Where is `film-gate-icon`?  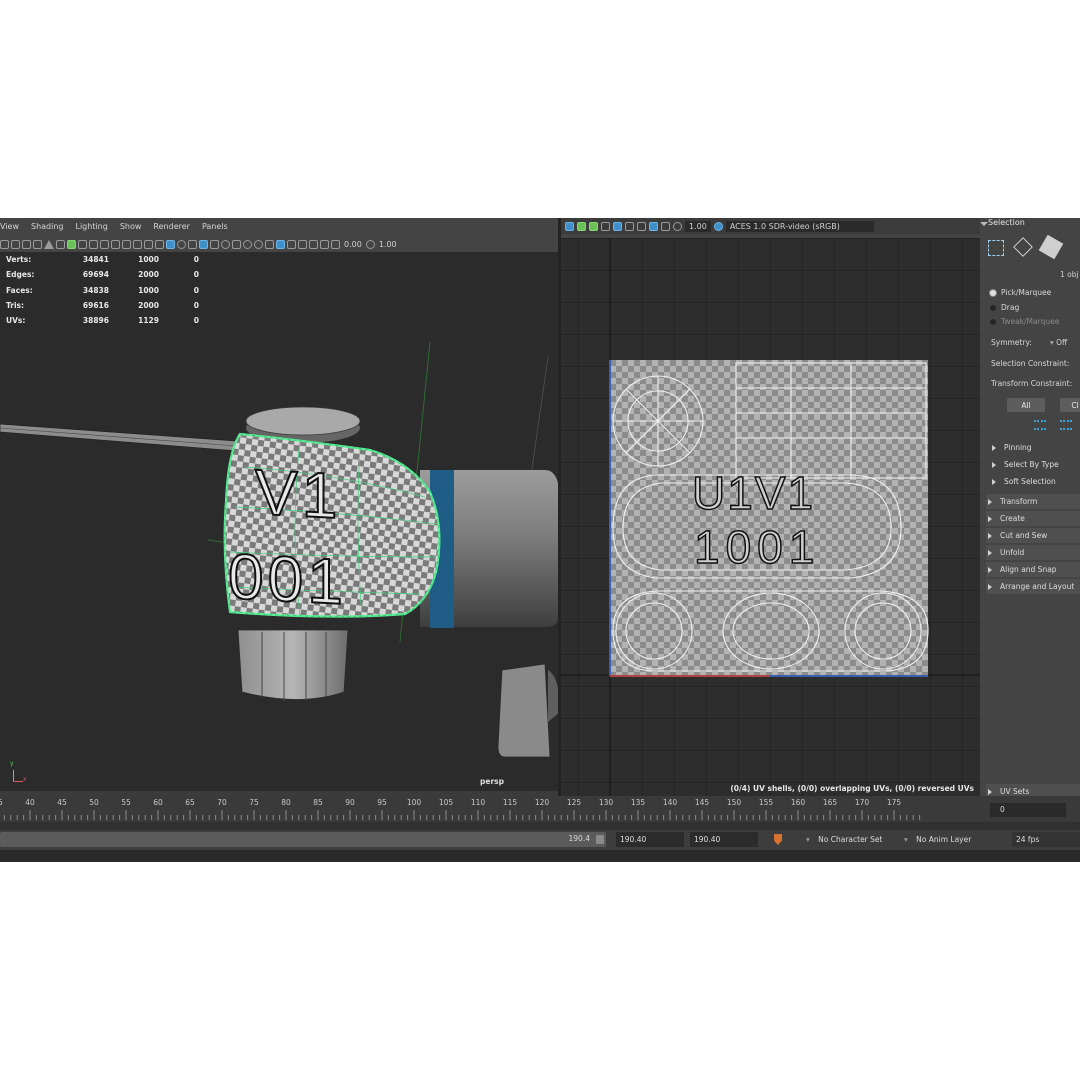
film-gate-icon is located at coordinates (93, 244).